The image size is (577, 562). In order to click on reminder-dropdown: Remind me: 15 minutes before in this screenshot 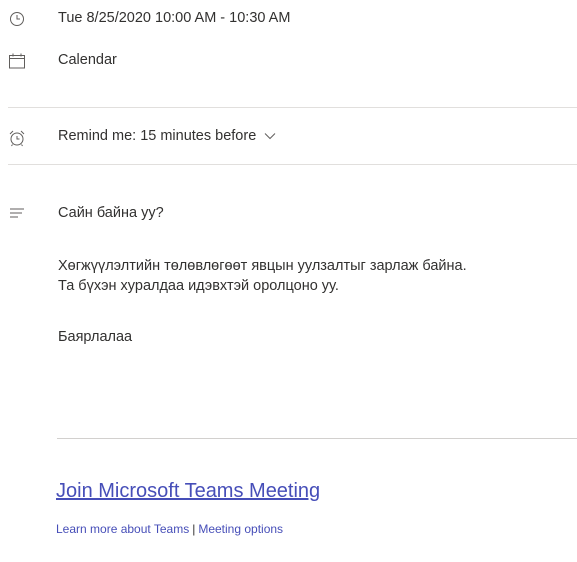, I will do `click(167, 136)`.